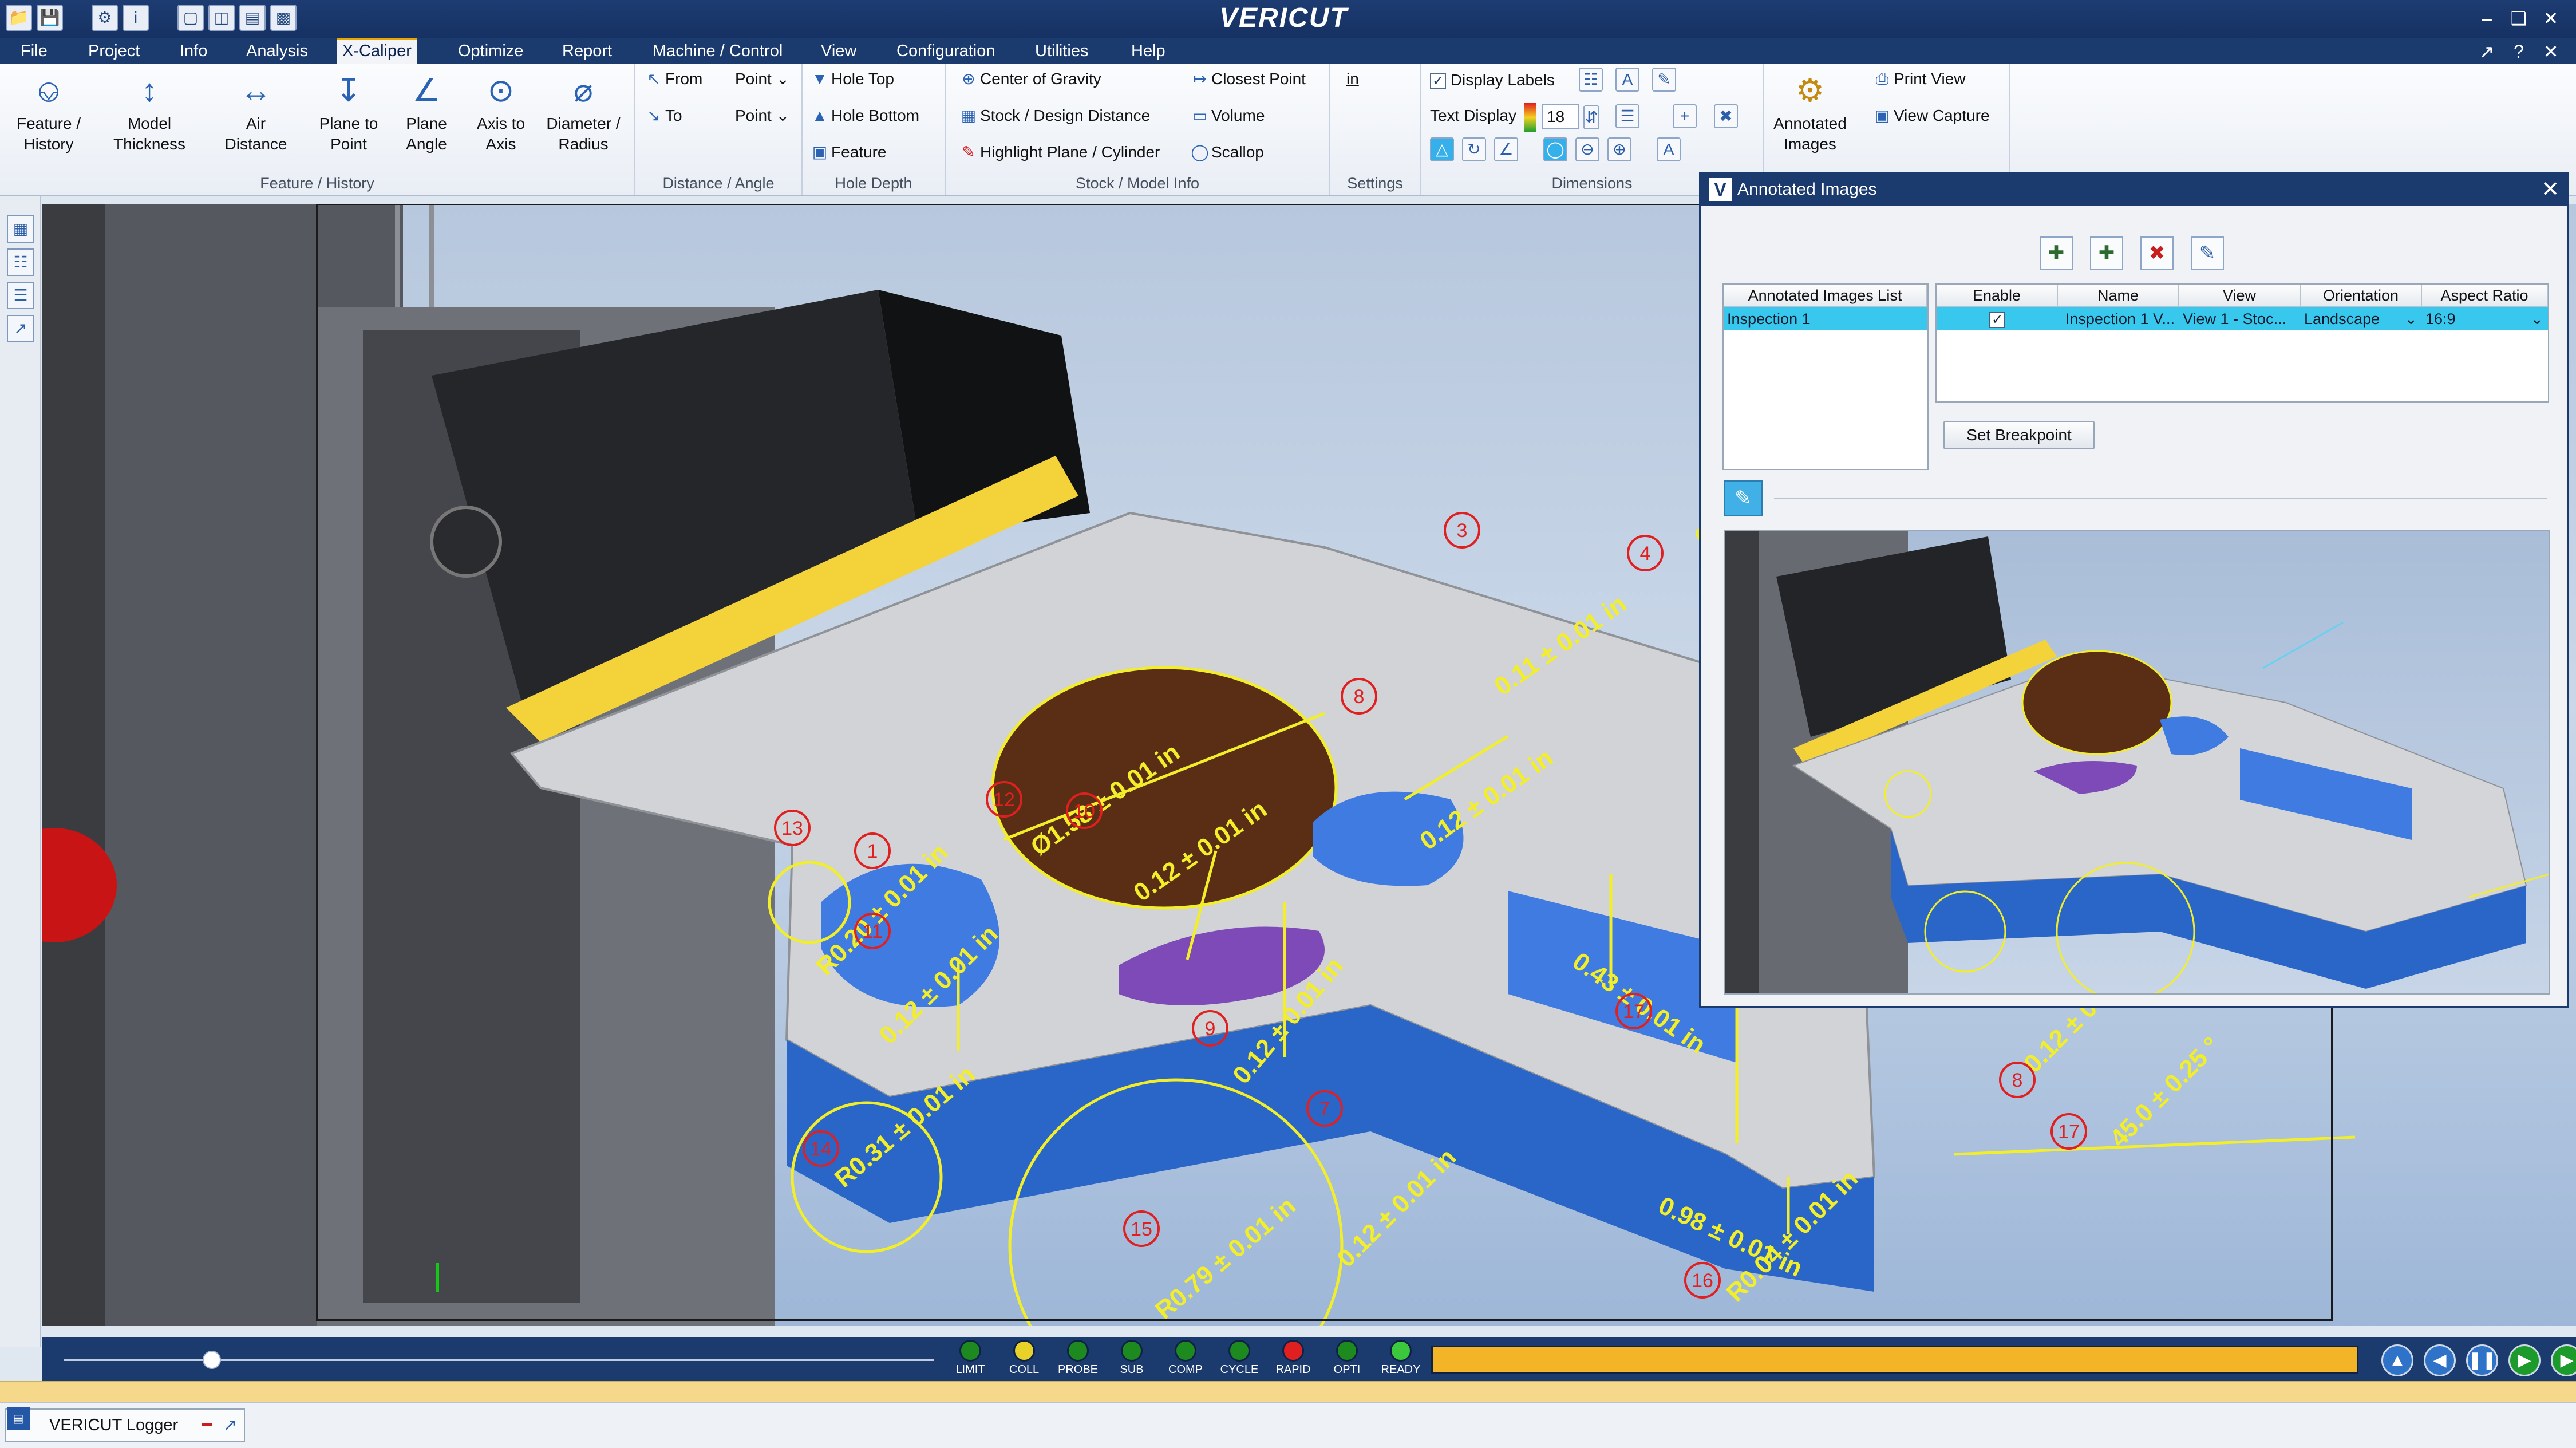 This screenshot has width=2576, height=1448. I want to click on grid-enable-cell: ✓, so click(1997, 318).